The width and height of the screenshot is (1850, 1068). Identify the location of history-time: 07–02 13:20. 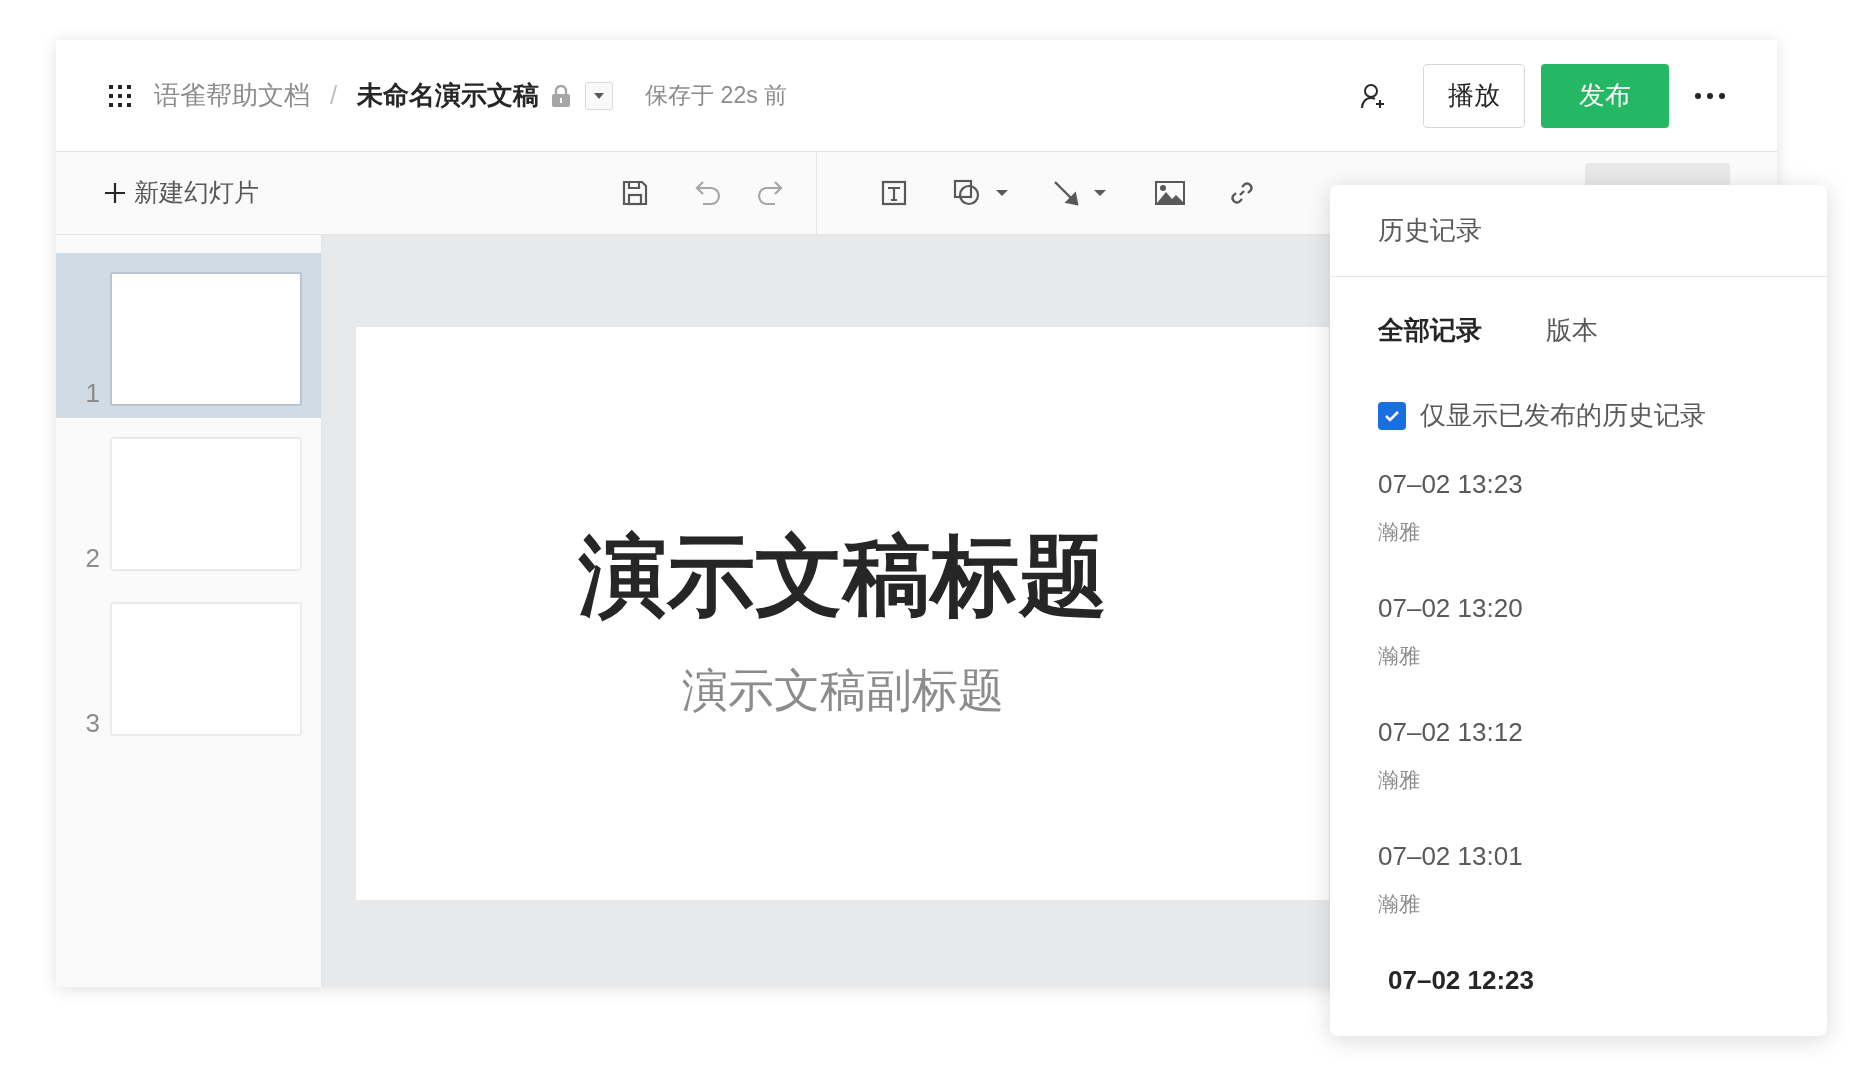
(1578, 608).